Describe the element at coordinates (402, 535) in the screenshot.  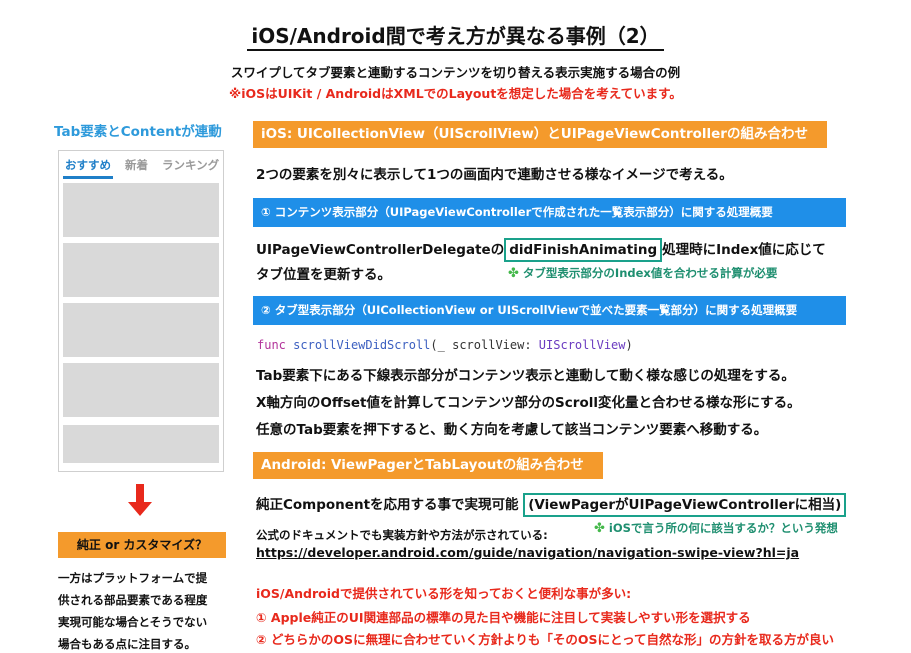
I see `android-docs-text: 公式のドキュメントでも実装方針や方法が示されている:` at that location.